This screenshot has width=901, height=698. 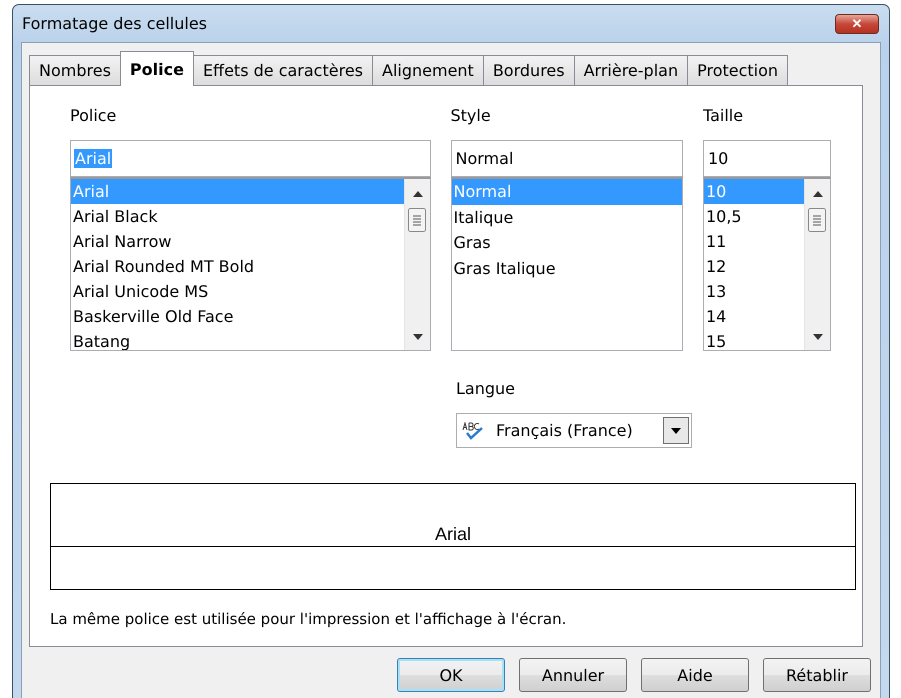 What do you see at coordinates (237, 339) in the screenshot?
I see `list-item: Batang` at bounding box center [237, 339].